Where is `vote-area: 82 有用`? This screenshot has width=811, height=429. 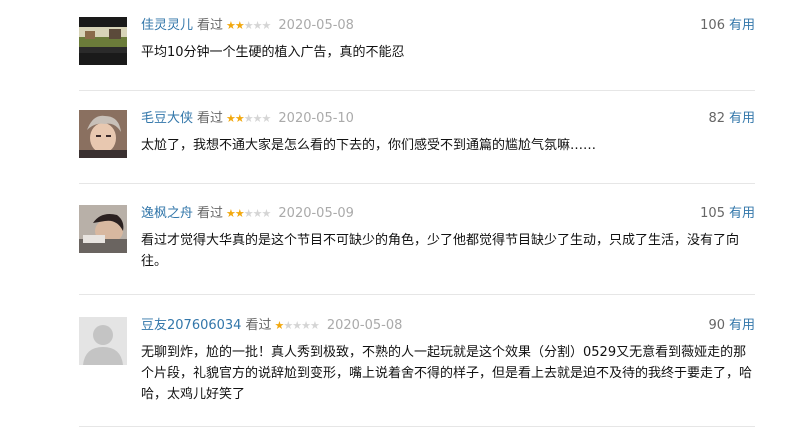
vote-area: 82 有用 is located at coordinates (731, 119).